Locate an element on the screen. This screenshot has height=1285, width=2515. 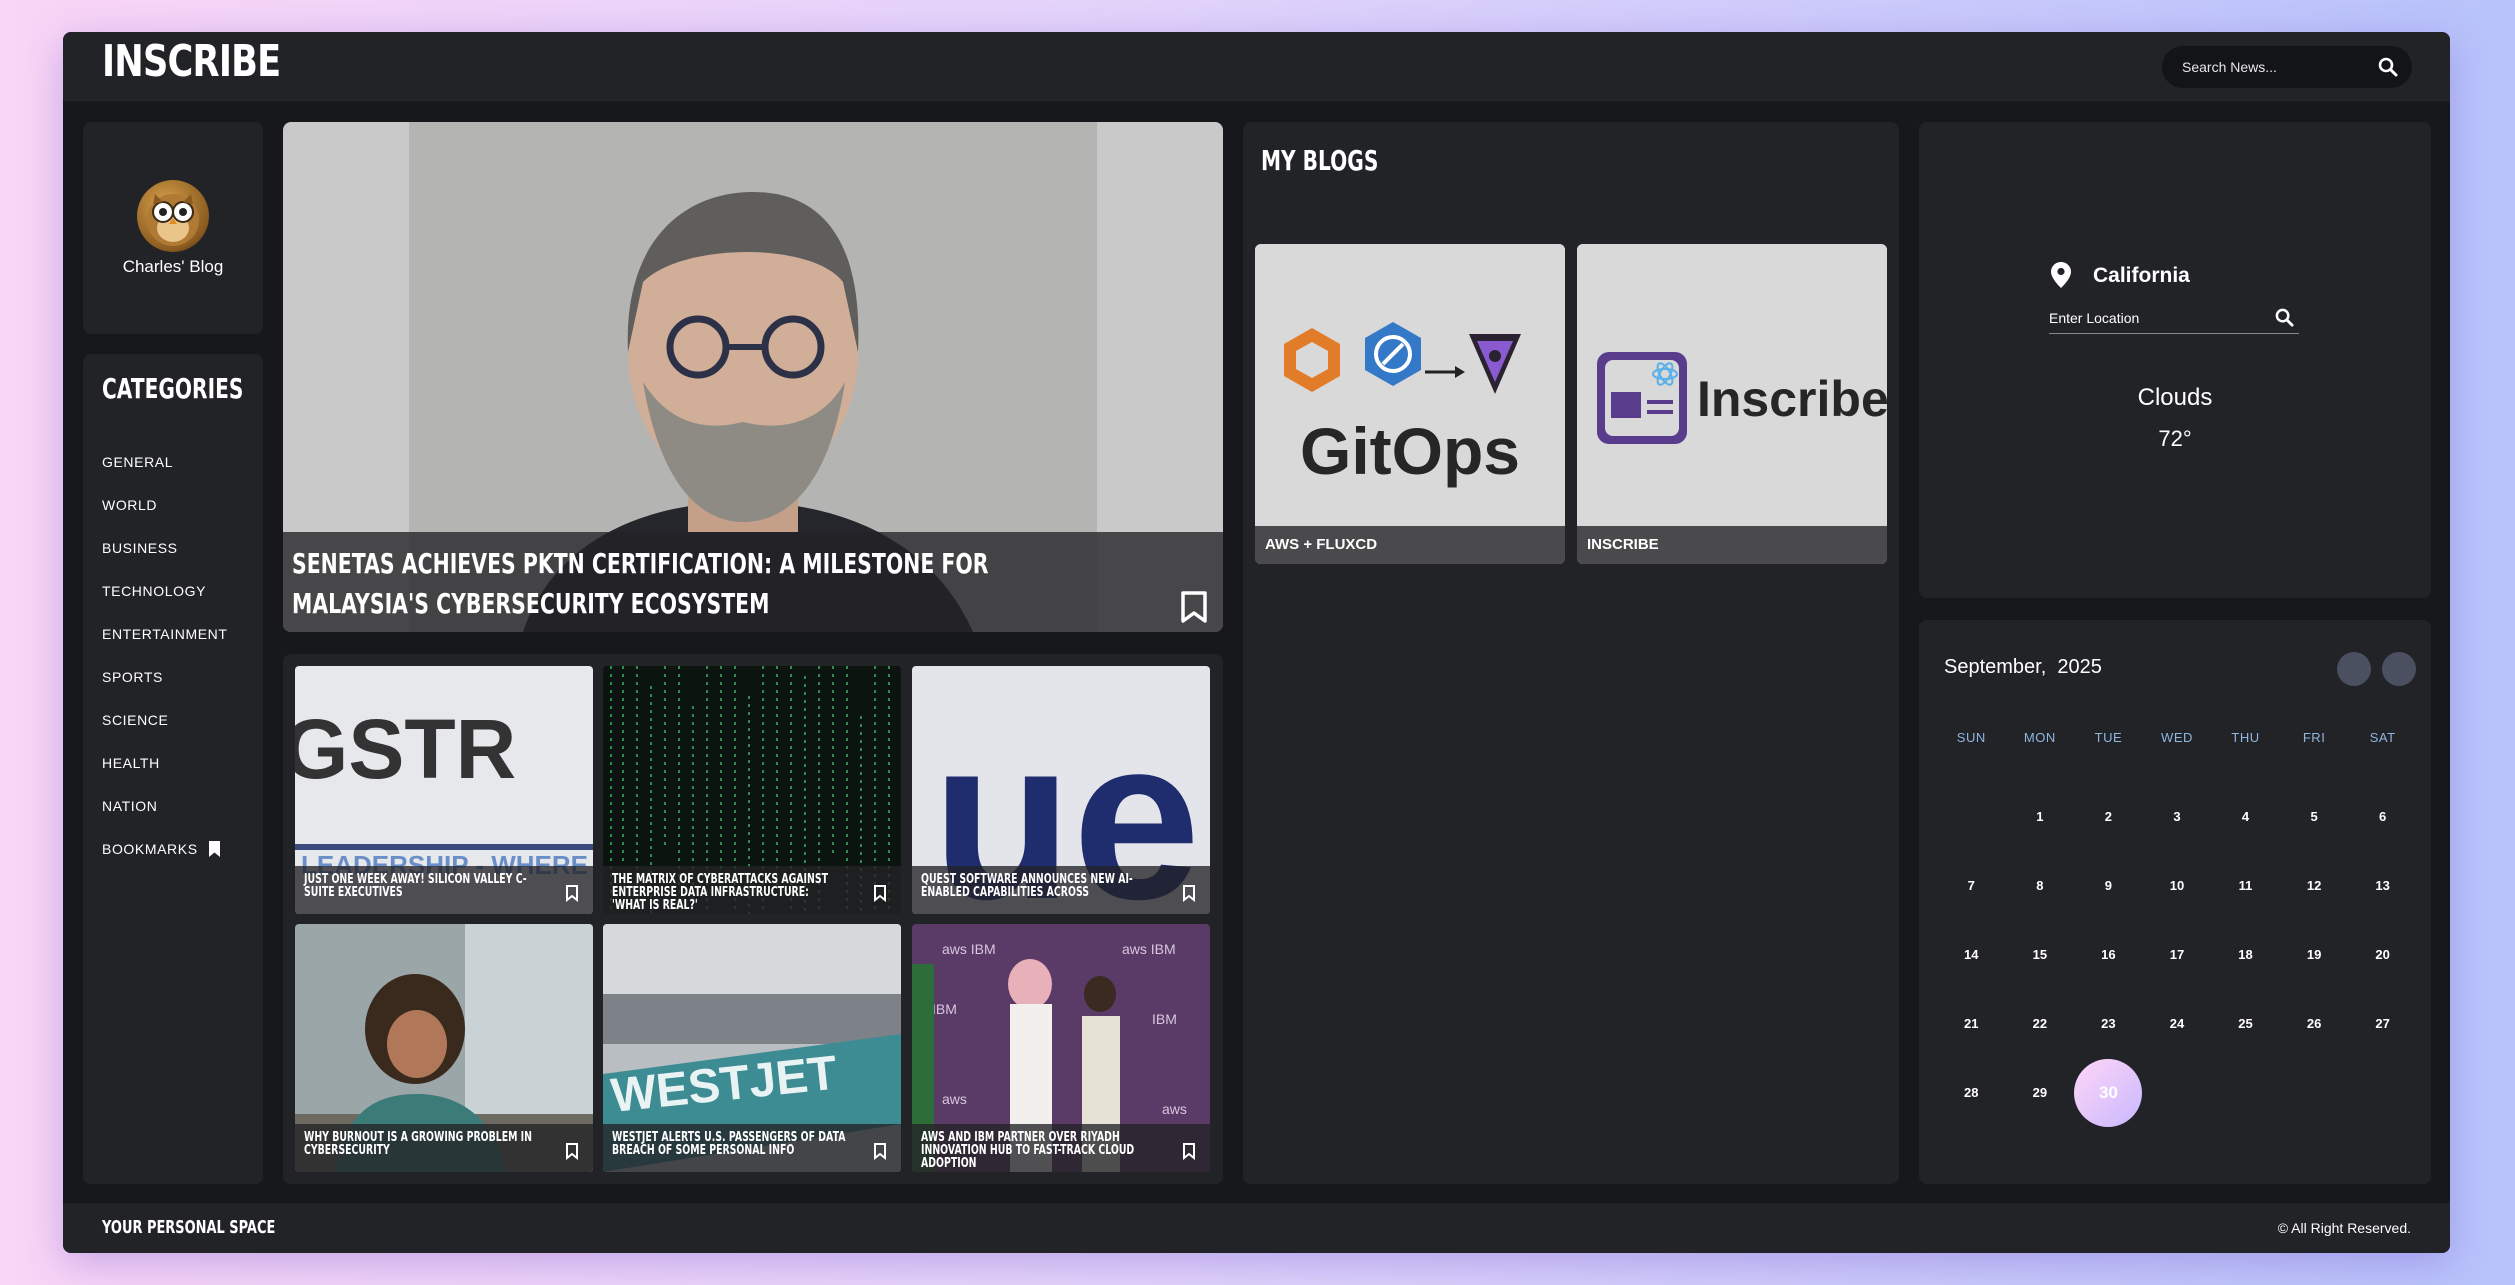
search-bar is located at coordinates (2287, 67).